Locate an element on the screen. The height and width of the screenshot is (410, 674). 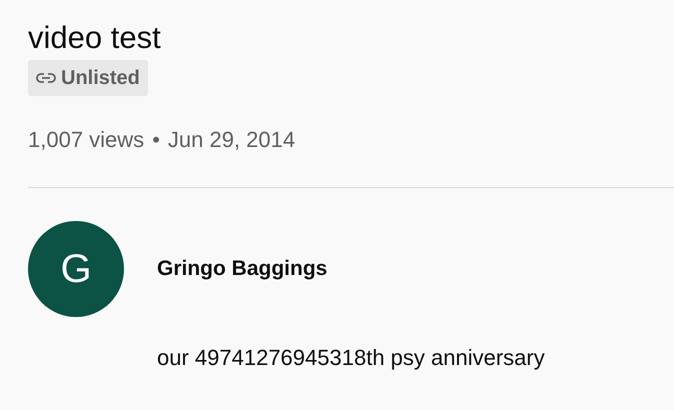
link-icon is located at coordinates (46, 78).